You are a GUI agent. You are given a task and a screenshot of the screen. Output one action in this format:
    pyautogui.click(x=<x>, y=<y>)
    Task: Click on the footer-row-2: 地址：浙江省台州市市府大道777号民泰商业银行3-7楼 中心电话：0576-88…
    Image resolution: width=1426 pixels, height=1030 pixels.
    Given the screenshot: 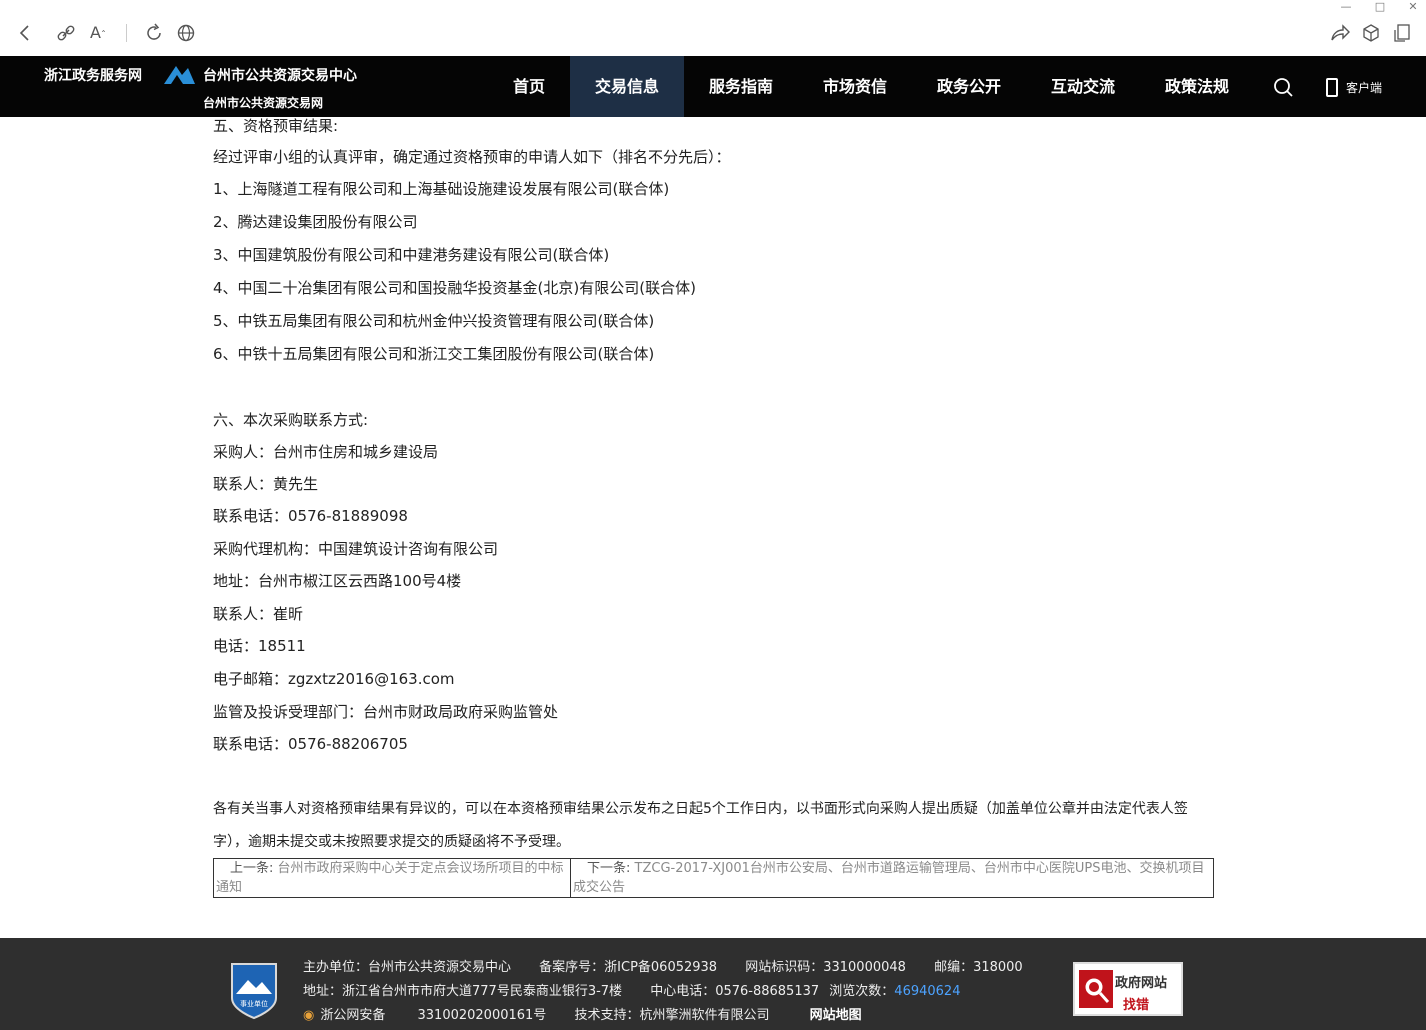 What is the action you would take?
    pyautogui.click(x=643, y=989)
    